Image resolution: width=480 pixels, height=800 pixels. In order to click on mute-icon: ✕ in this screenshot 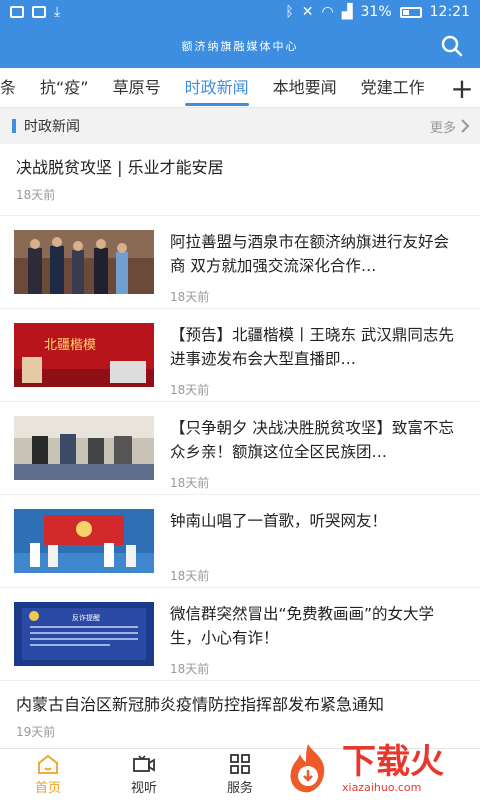, I will do `click(307, 12)`.